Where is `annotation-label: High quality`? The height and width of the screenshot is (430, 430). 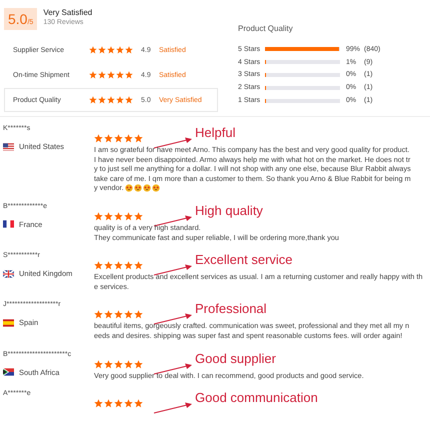
annotation-label: High quality is located at coordinates (229, 210).